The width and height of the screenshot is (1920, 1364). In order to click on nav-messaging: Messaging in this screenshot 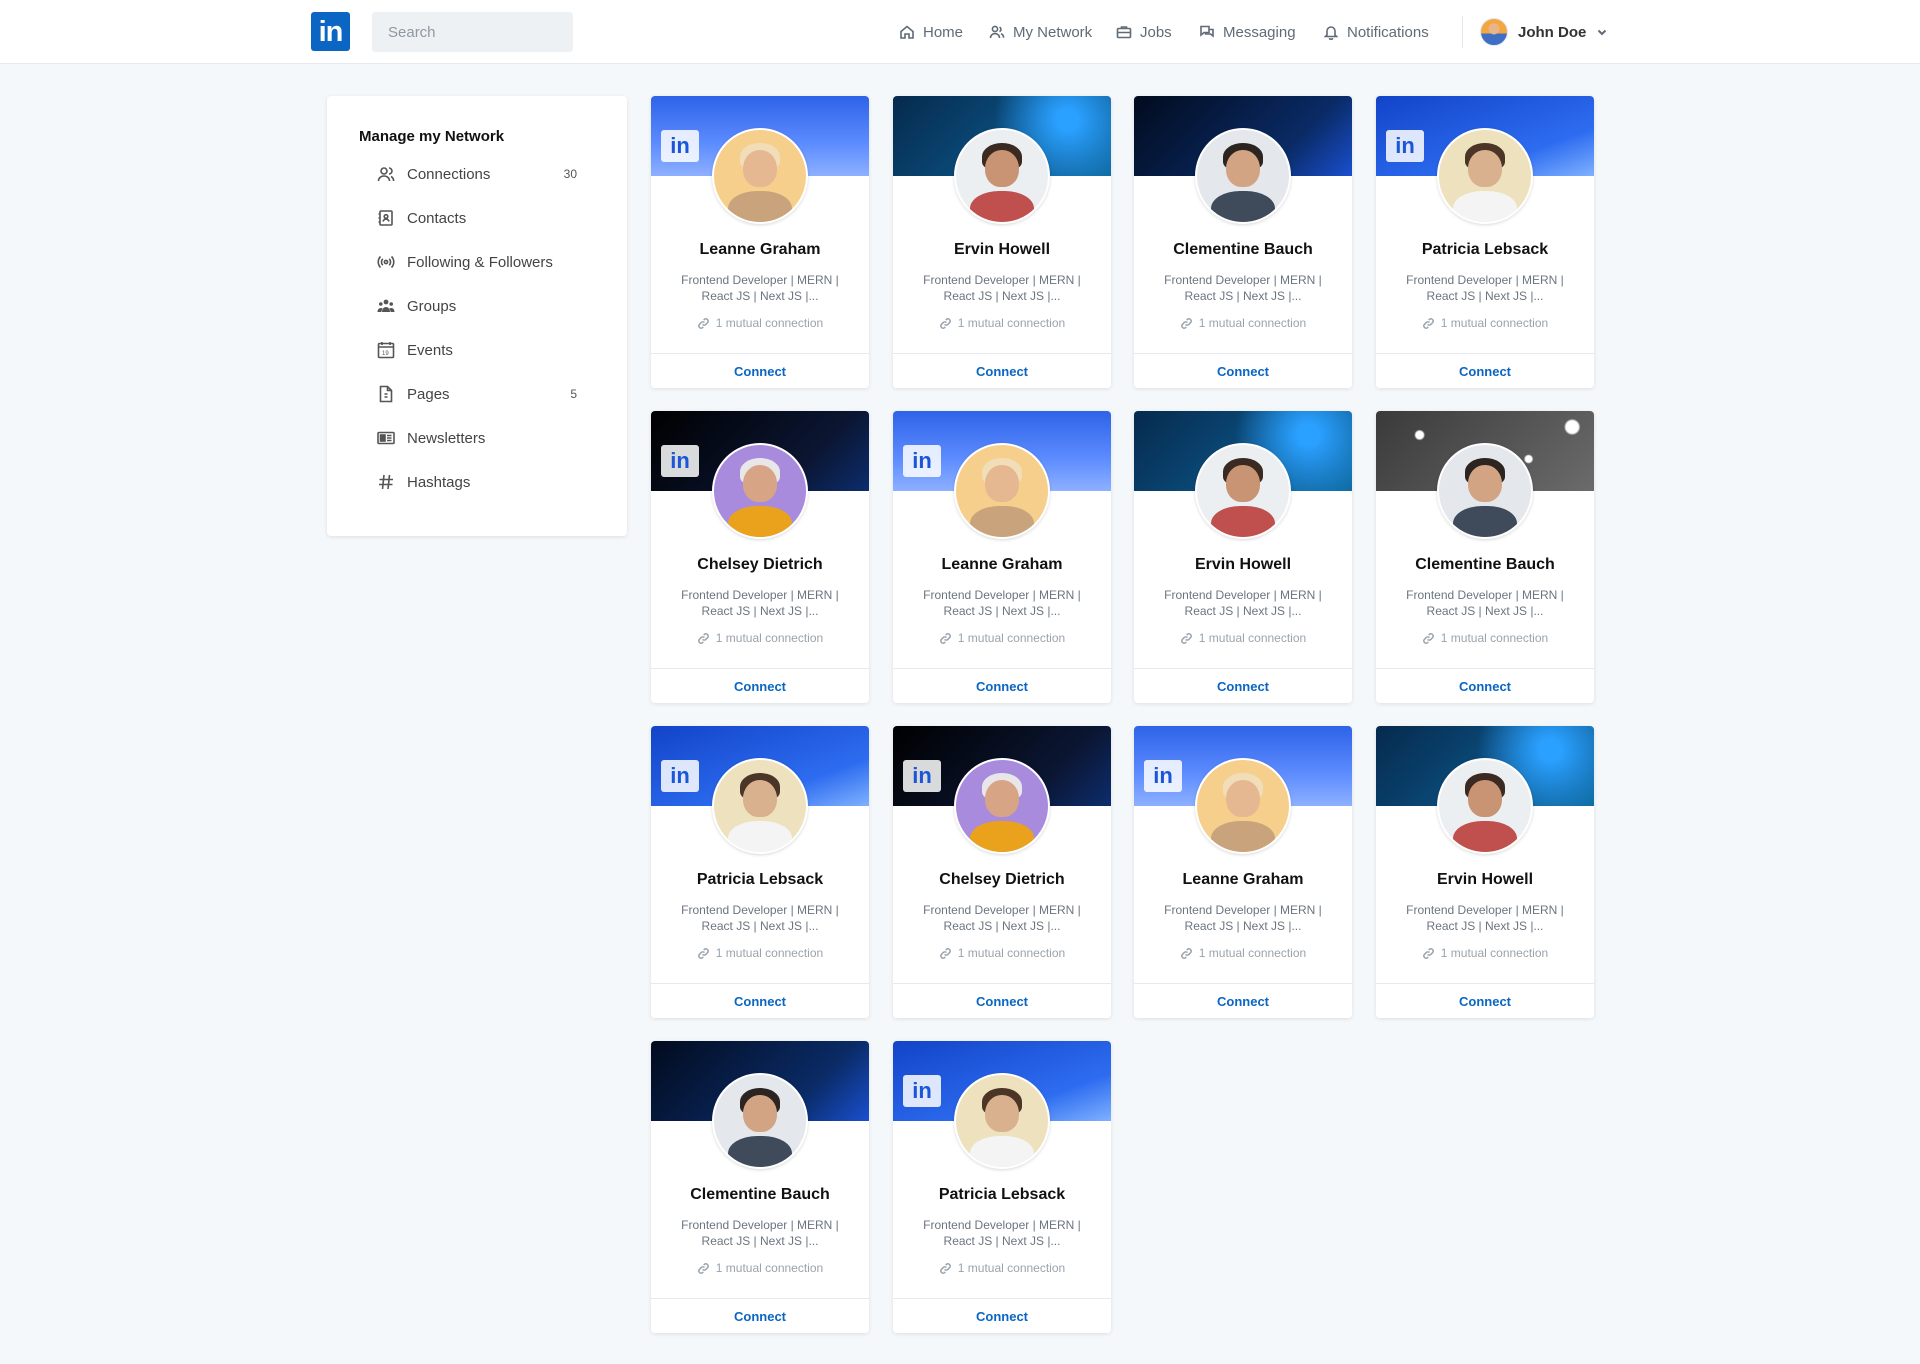, I will do `click(1247, 32)`.